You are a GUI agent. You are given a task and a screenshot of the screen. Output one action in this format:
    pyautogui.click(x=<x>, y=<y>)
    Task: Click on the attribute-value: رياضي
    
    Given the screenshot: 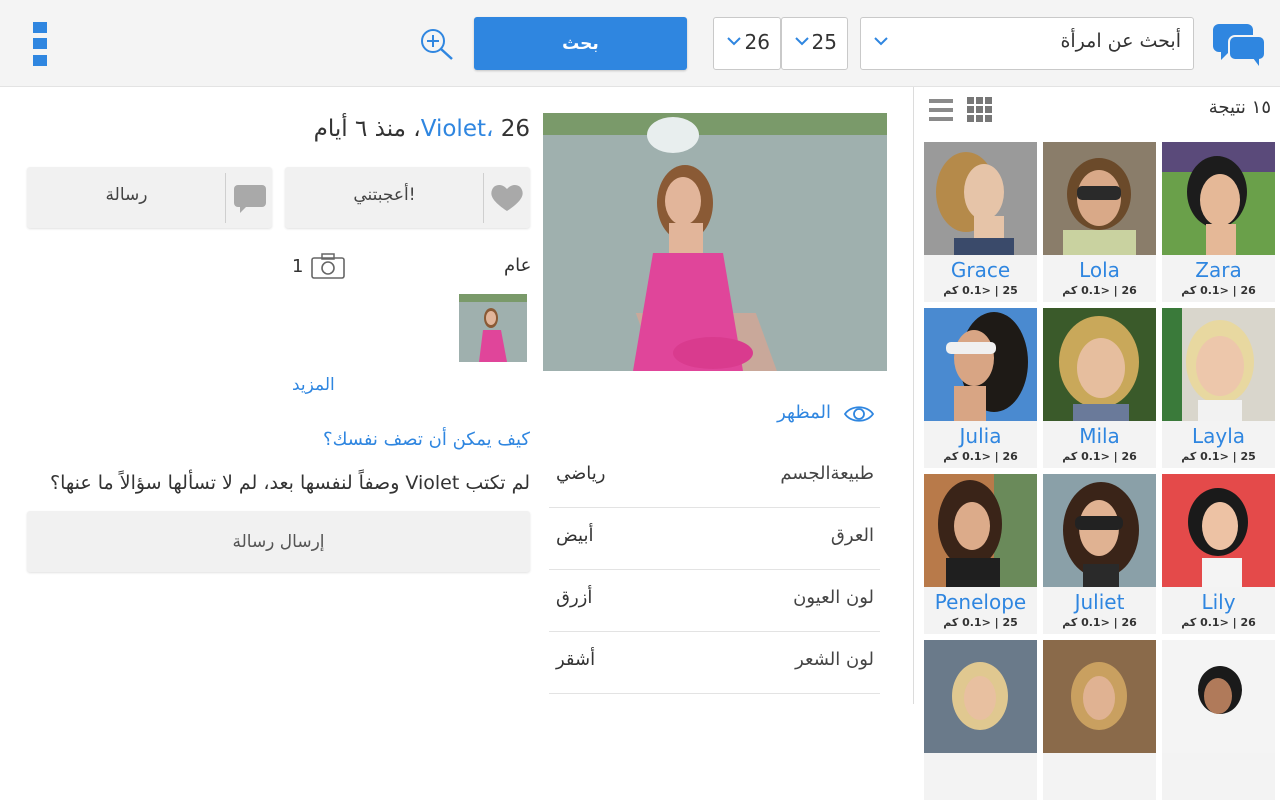 What is the action you would take?
    pyautogui.click(x=581, y=473)
    